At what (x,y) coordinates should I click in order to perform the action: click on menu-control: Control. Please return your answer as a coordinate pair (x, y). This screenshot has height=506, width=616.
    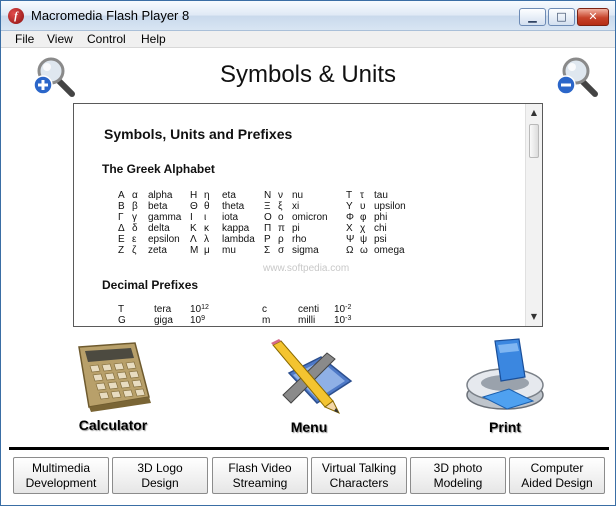
    Looking at the image, I should click on (106, 39).